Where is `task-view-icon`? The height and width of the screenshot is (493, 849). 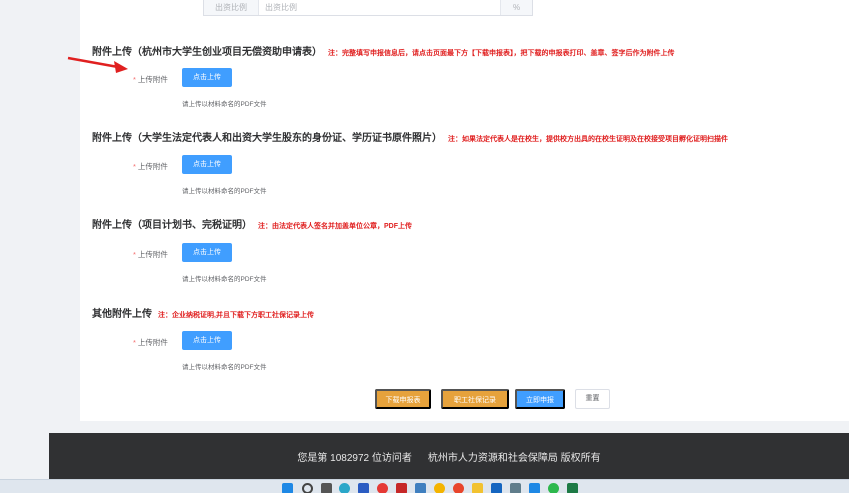 task-view-icon is located at coordinates (326, 488).